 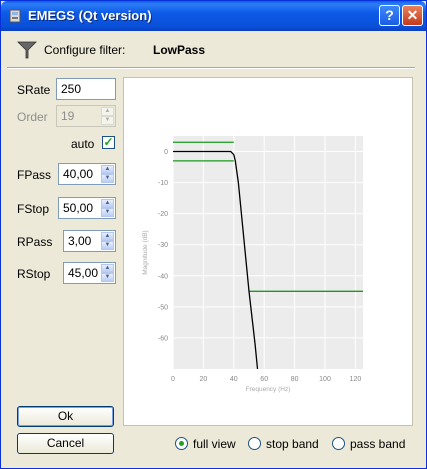 I want to click on x-tick-label: 60, so click(x=264, y=379).